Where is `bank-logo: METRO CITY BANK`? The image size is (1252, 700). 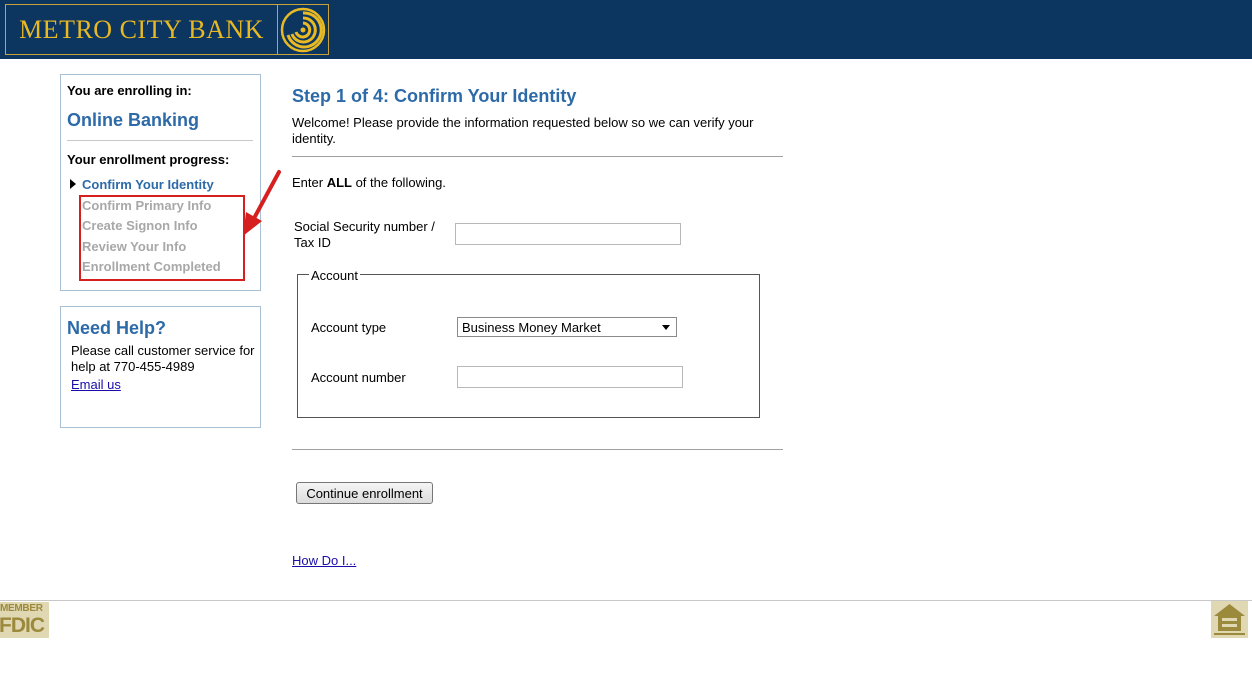
bank-logo: METRO CITY BANK is located at coordinates (167, 29).